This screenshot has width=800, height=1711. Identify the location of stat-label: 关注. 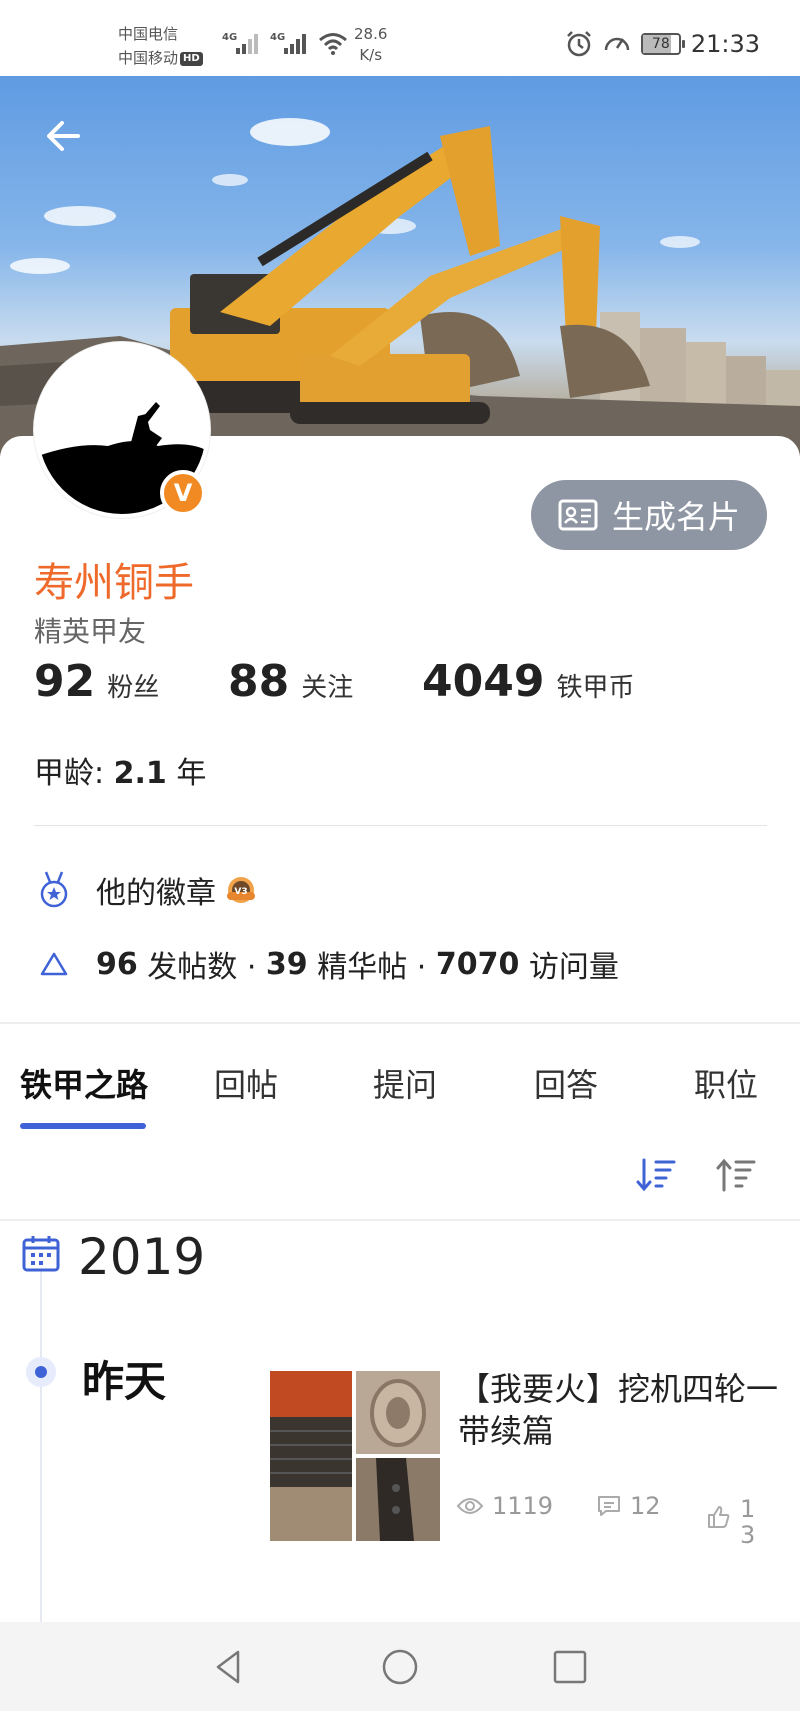
(327, 688).